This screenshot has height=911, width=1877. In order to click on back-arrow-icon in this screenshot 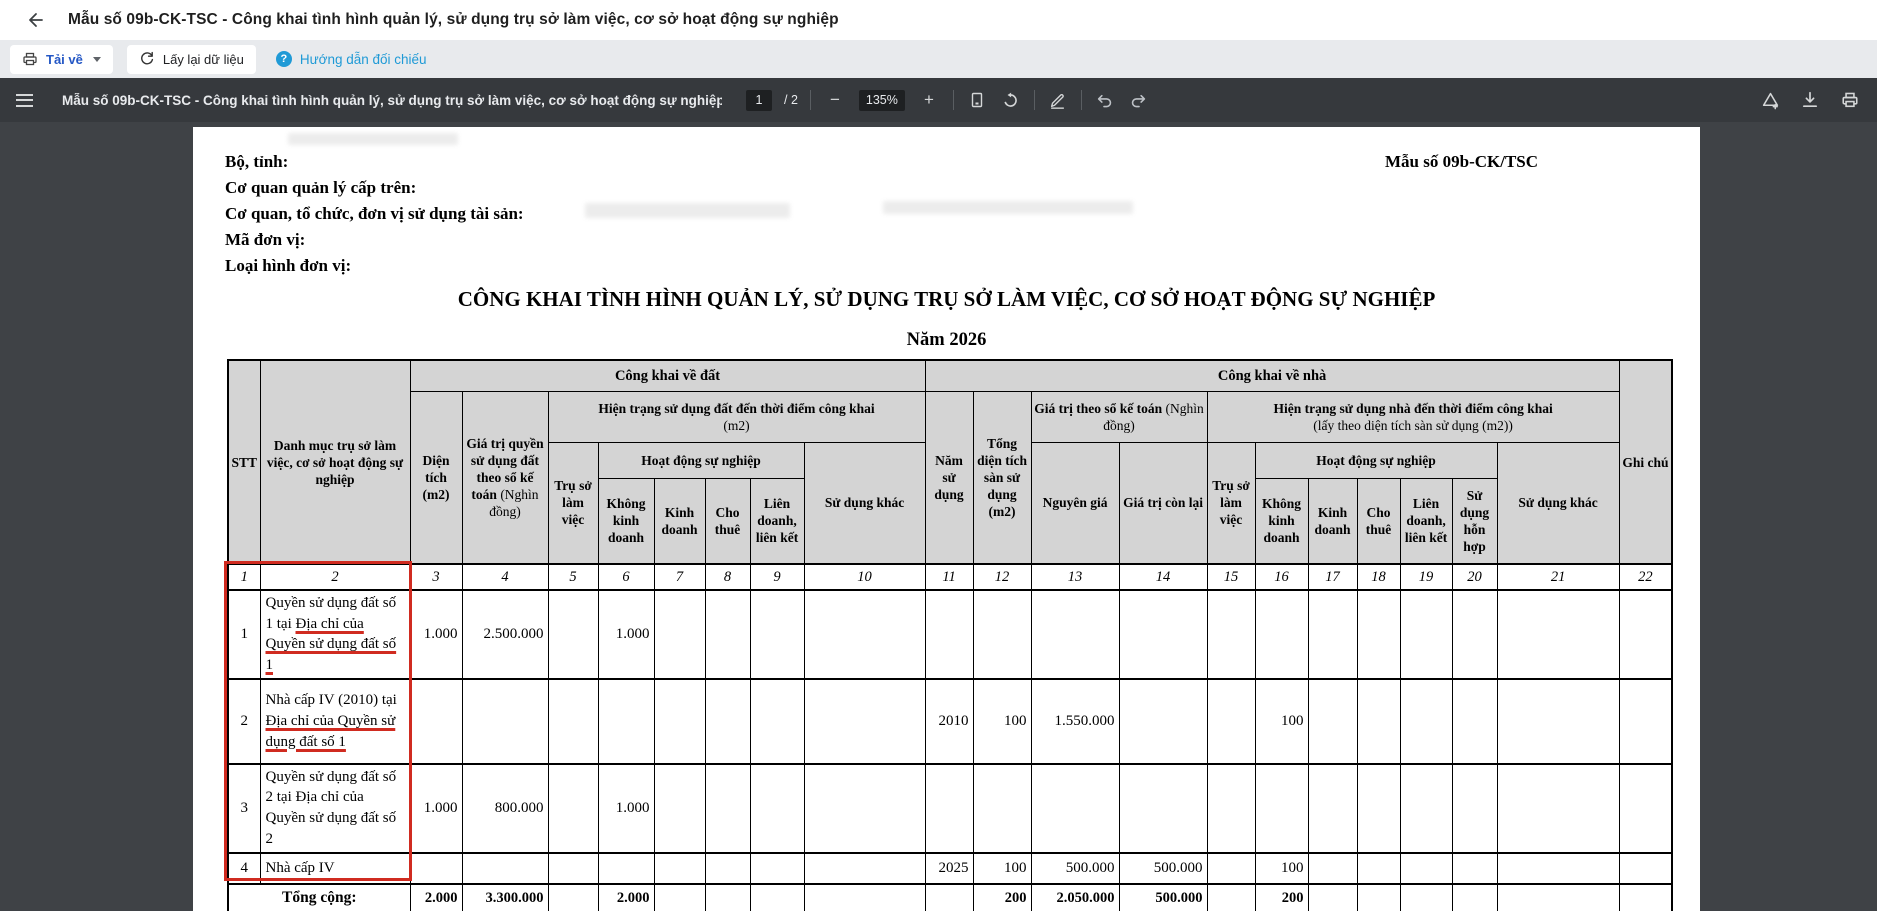, I will do `click(36, 20)`.